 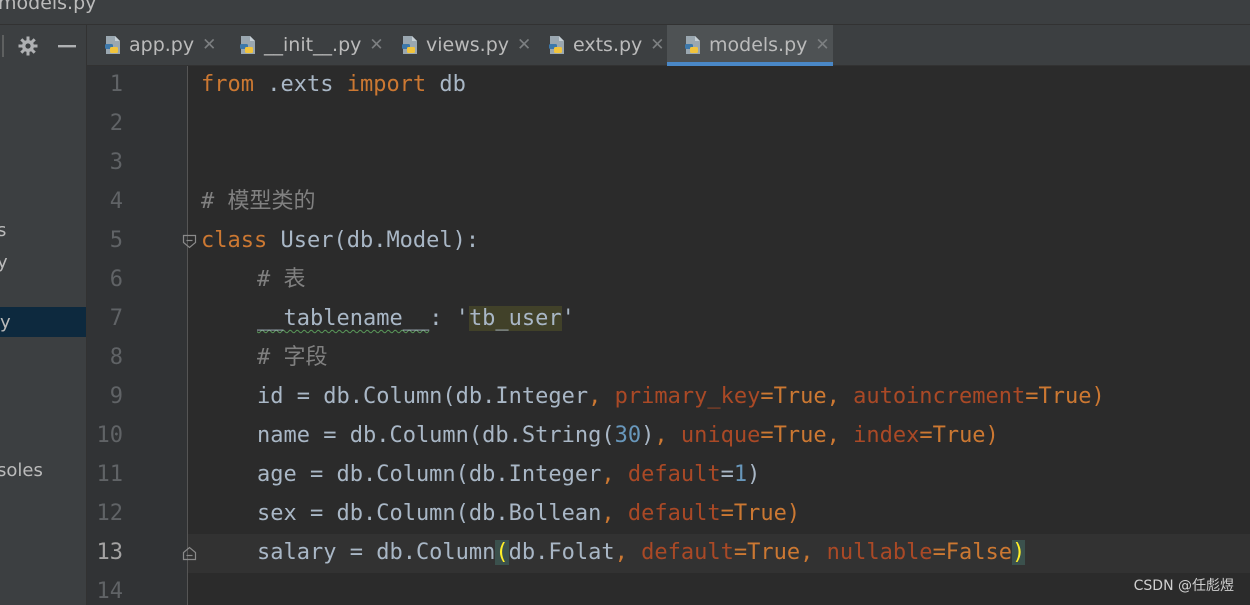 What do you see at coordinates (429, 513) in the screenshot?
I see `code-text: sex = db.Column(db.Bollean` at bounding box center [429, 513].